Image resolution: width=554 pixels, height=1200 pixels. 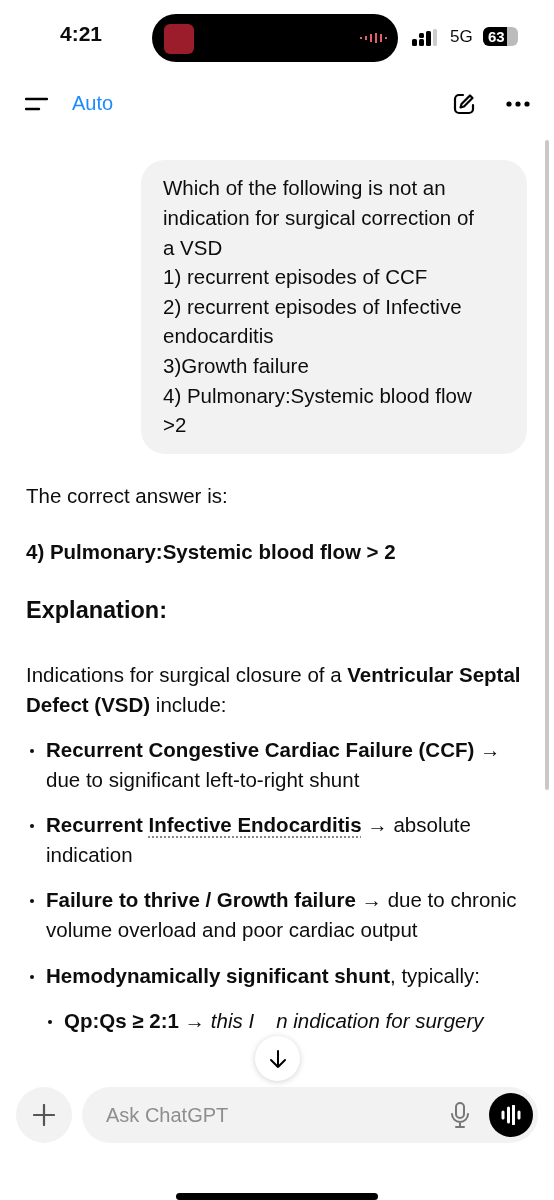 What do you see at coordinates (127, 495) in the screenshot?
I see `reply-text: The correct answer is:` at bounding box center [127, 495].